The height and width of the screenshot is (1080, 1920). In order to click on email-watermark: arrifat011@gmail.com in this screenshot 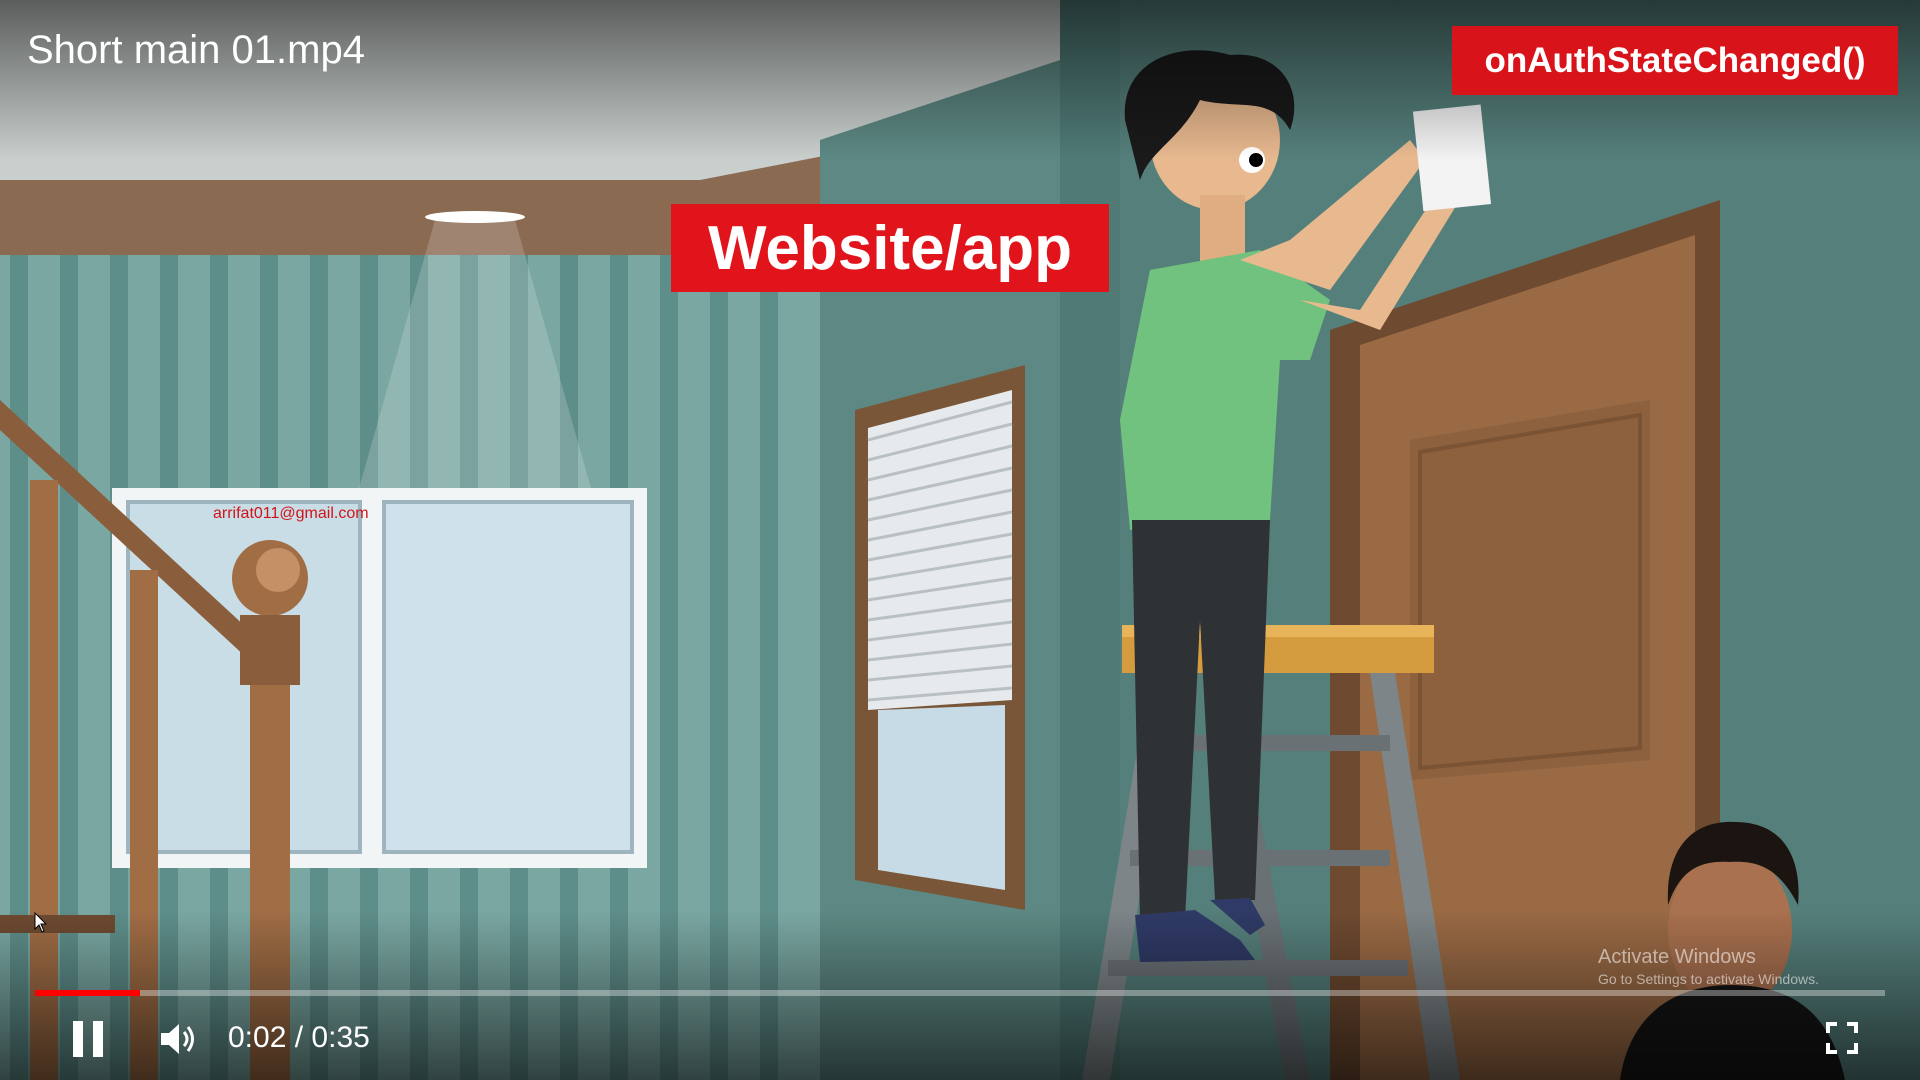, I will do `click(291, 513)`.